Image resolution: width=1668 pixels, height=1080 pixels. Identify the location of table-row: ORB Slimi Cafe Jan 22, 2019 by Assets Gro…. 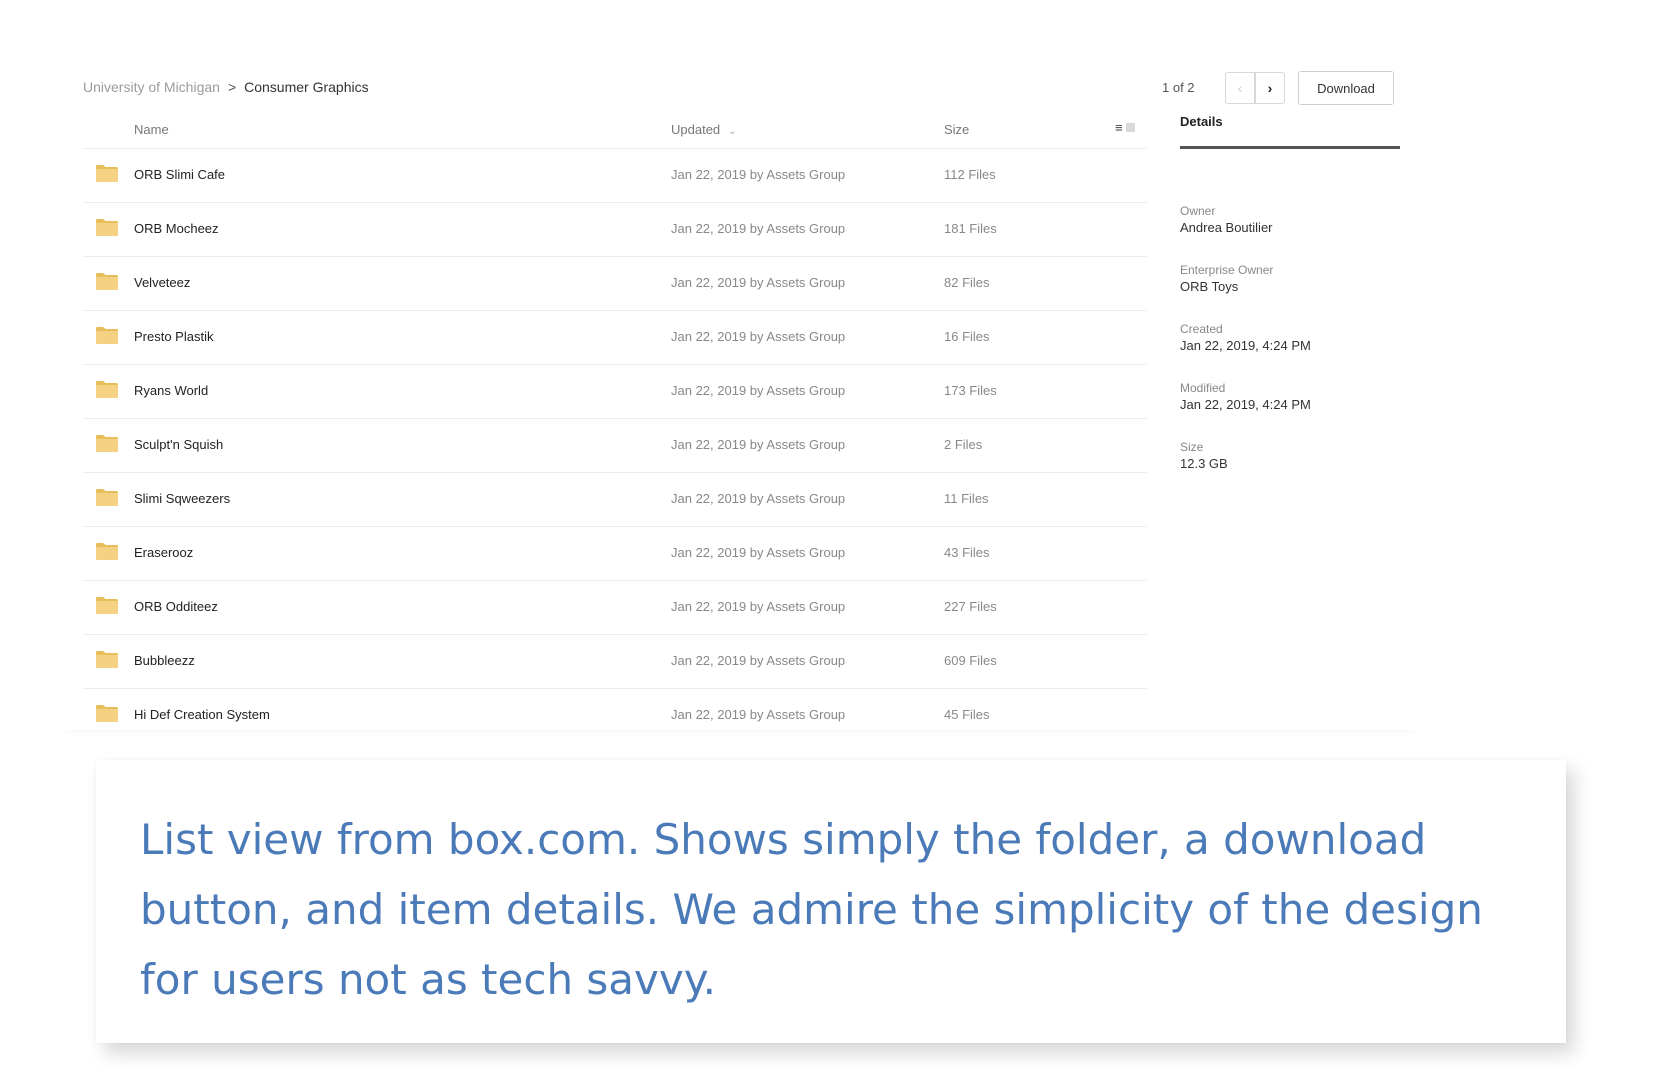
(615, 176).